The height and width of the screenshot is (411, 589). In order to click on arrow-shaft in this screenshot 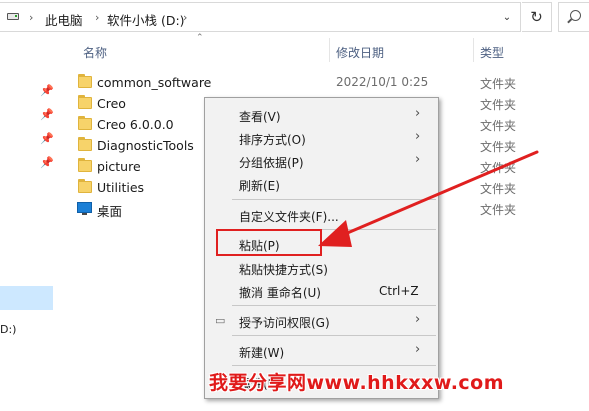, I will do `click(437, 194)`.